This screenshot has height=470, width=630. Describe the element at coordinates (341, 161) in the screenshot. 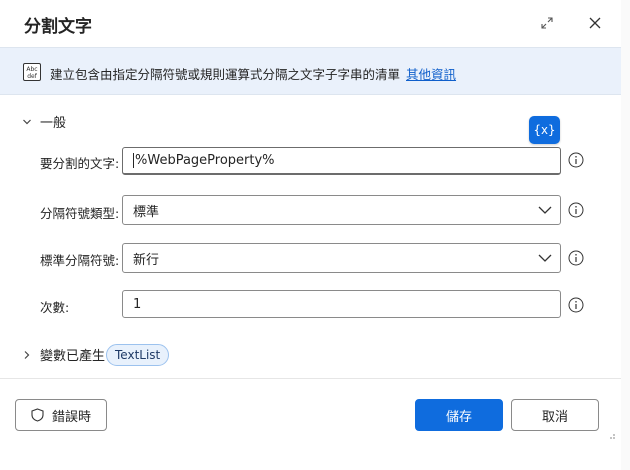

I see `text-to-split-input: %WebPageProperty%` at that location.